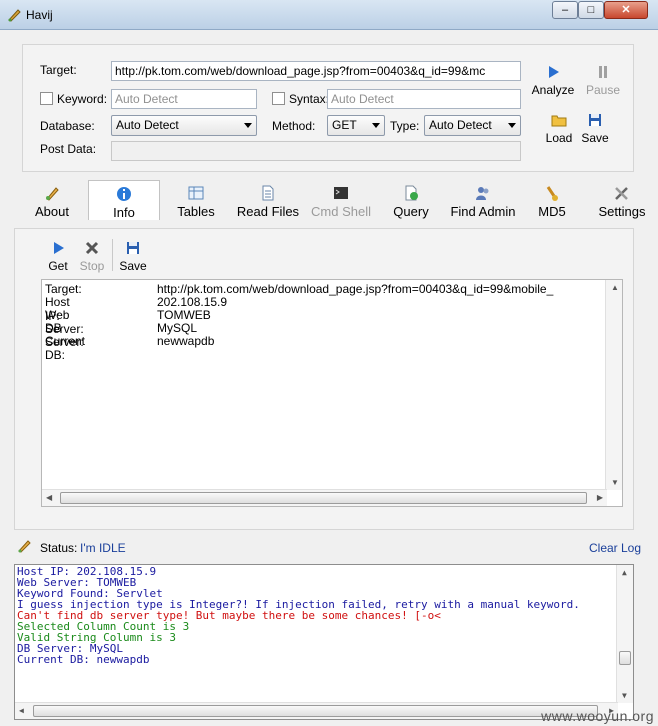 The width and height of the screenshot is (658, 726). Describe the element at coordinates (46, 98) in the screenshot. I see `keyword-checkbox` at that location.